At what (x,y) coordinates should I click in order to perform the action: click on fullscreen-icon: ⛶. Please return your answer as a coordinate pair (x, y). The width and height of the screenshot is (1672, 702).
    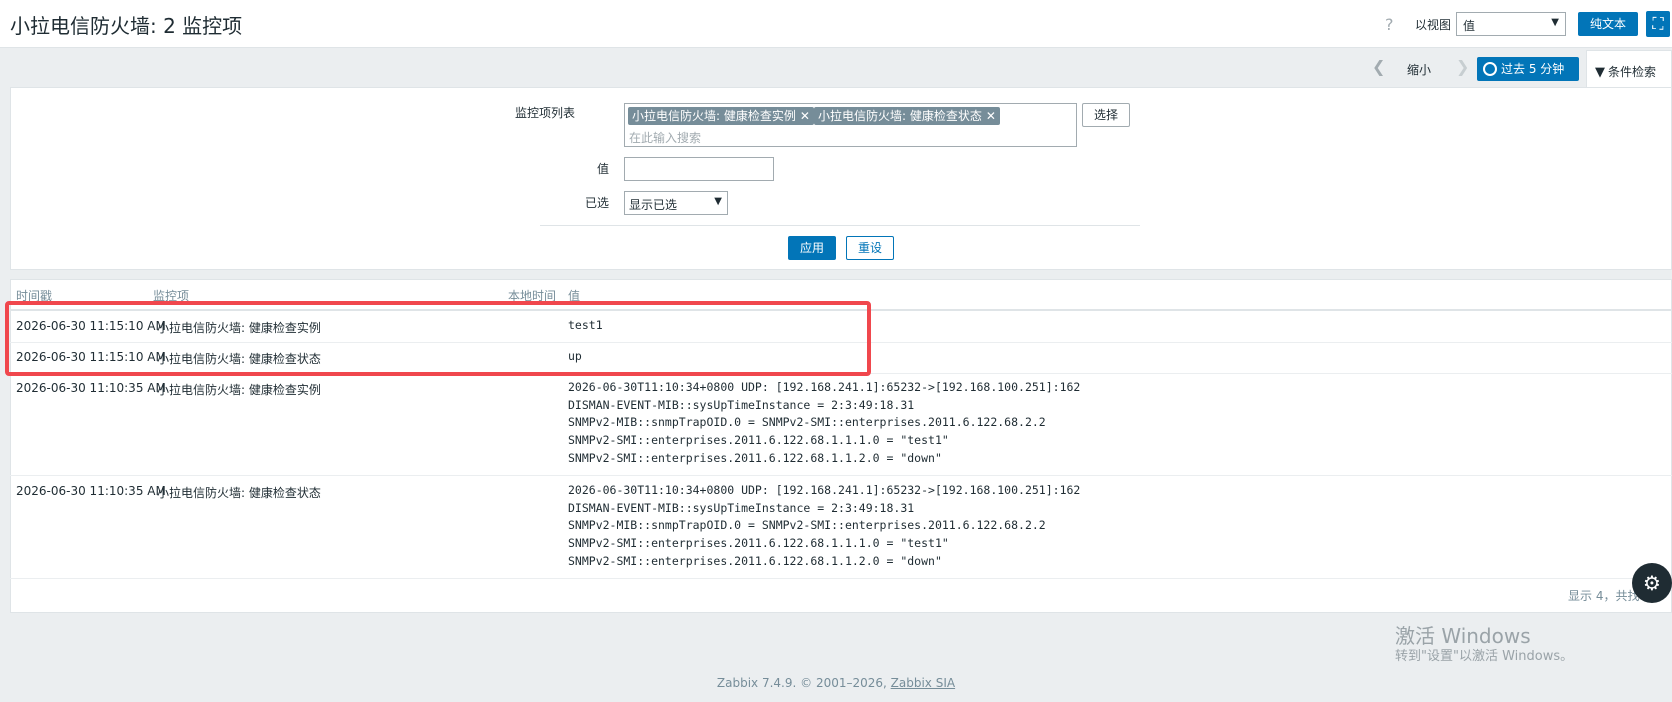
    Looking at the image, I should click on (1658, 24).